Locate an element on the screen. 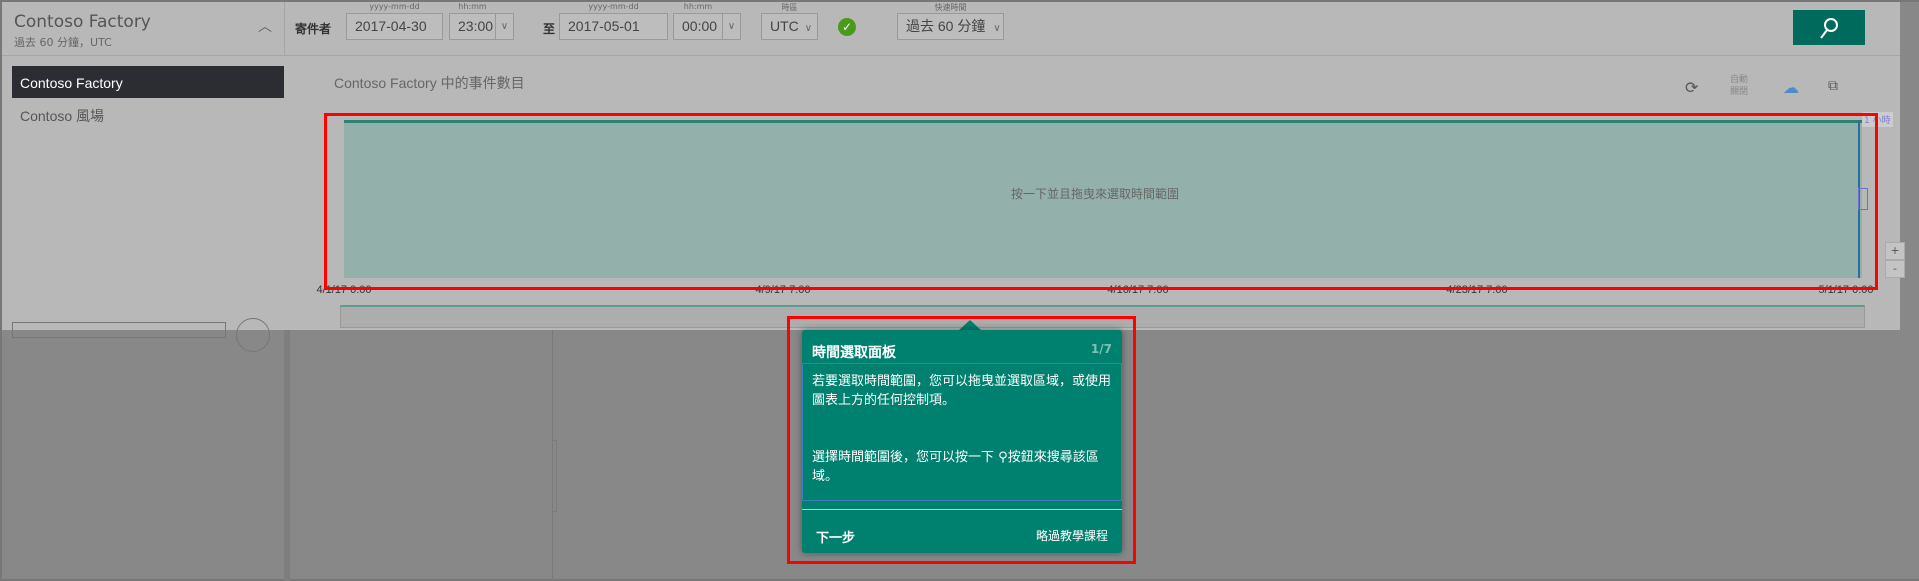 The height and width of the screenshot is (581, 1919). check-circle-icon: ✓ is located at coordinates (847, 27).